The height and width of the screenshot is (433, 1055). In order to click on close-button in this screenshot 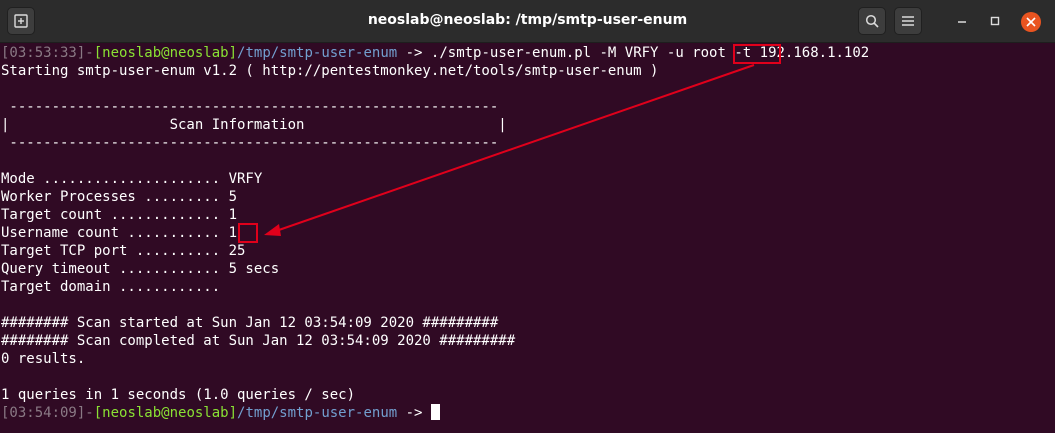, I will do `click(1031, 22)`.